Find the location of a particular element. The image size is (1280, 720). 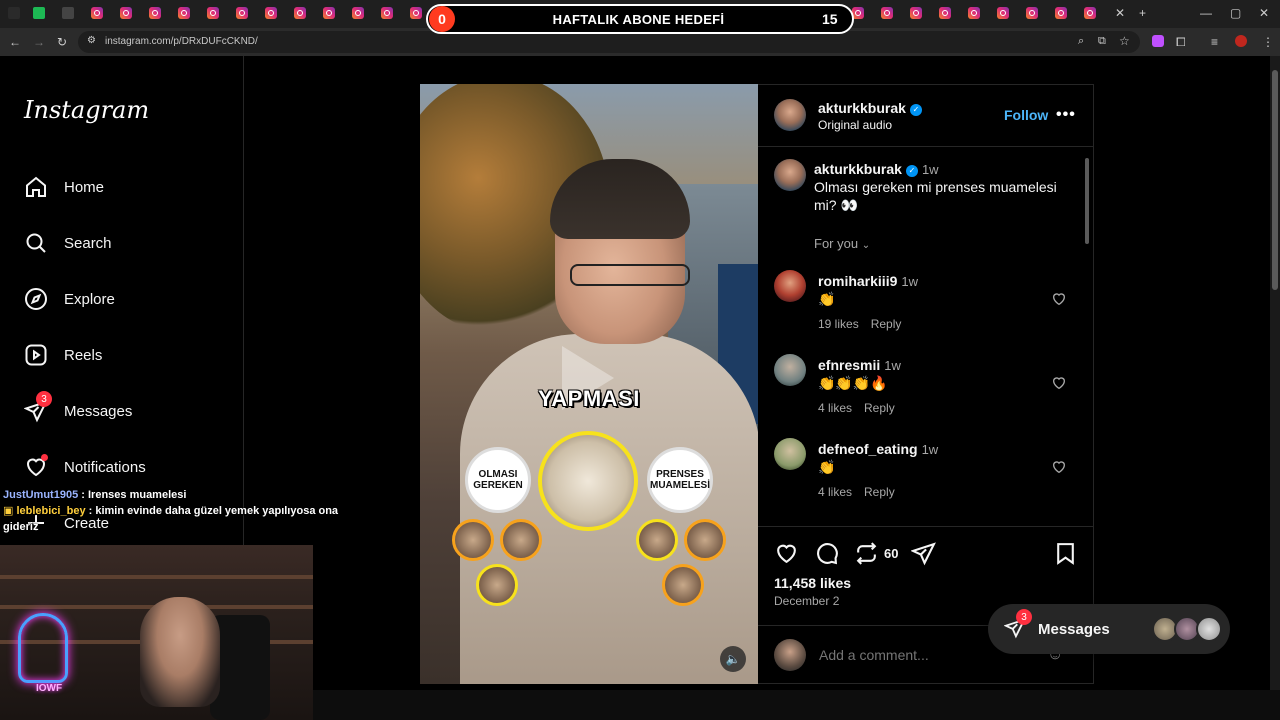

for-you-label: For you is located at coordinates (836, 243).